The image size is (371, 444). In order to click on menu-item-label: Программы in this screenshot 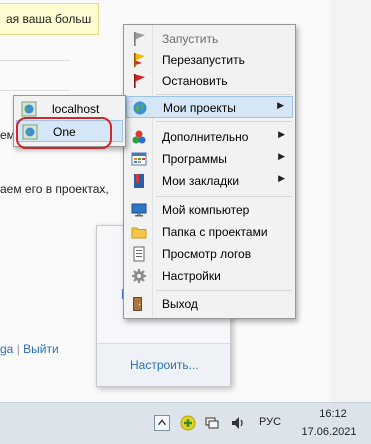, I will do `click(194, 159)`.